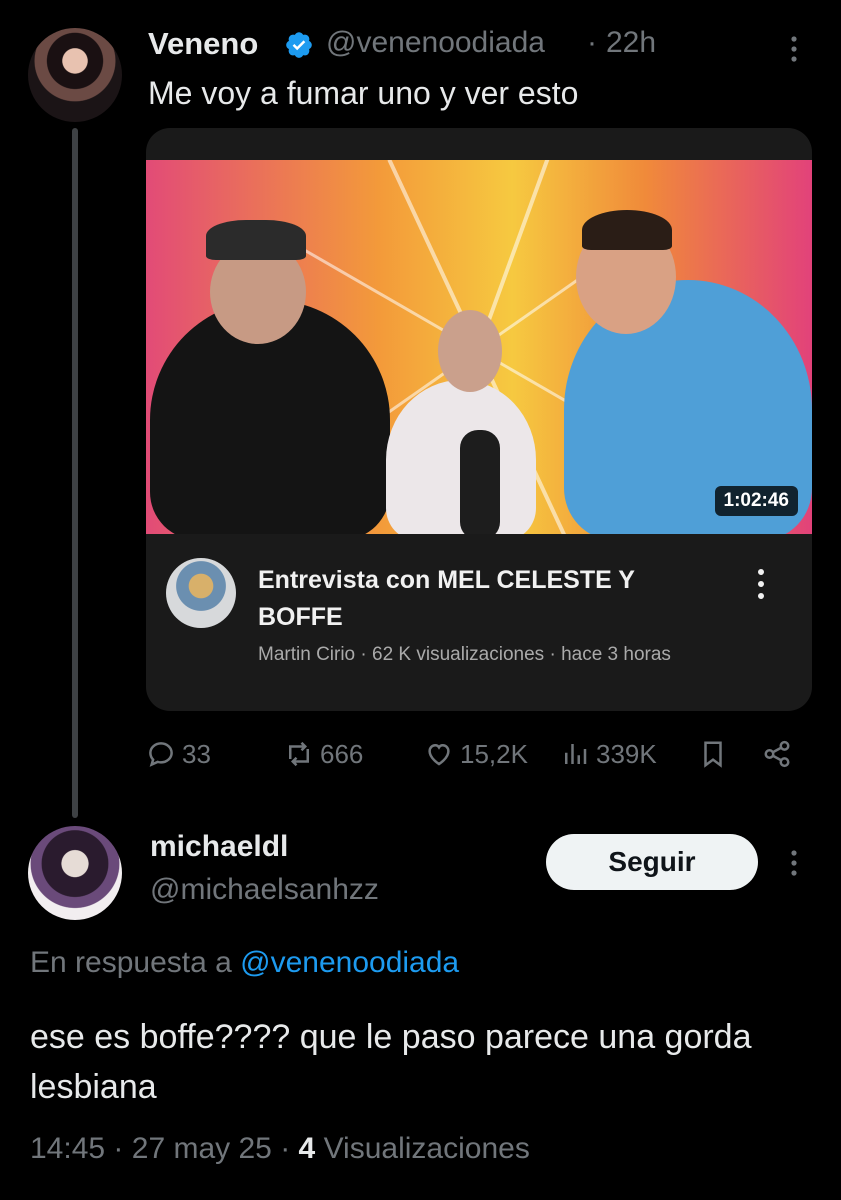  I want to click on channel-avatar, so click(201, 593).